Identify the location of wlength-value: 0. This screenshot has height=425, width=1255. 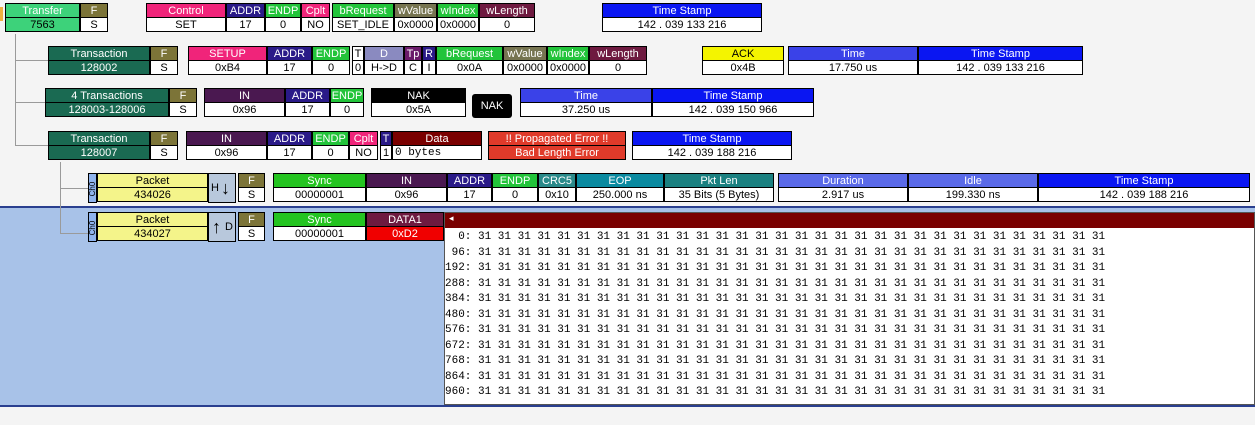
(618, 67).